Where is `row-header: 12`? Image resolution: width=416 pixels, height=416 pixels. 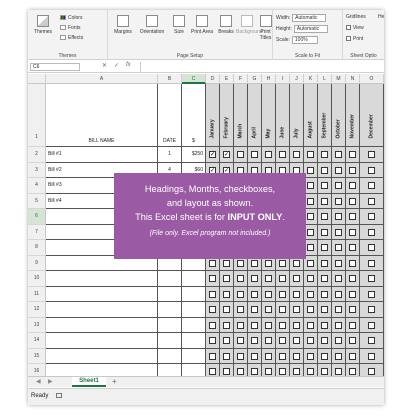 row-header: 12 is located at coordinates (37, 310).